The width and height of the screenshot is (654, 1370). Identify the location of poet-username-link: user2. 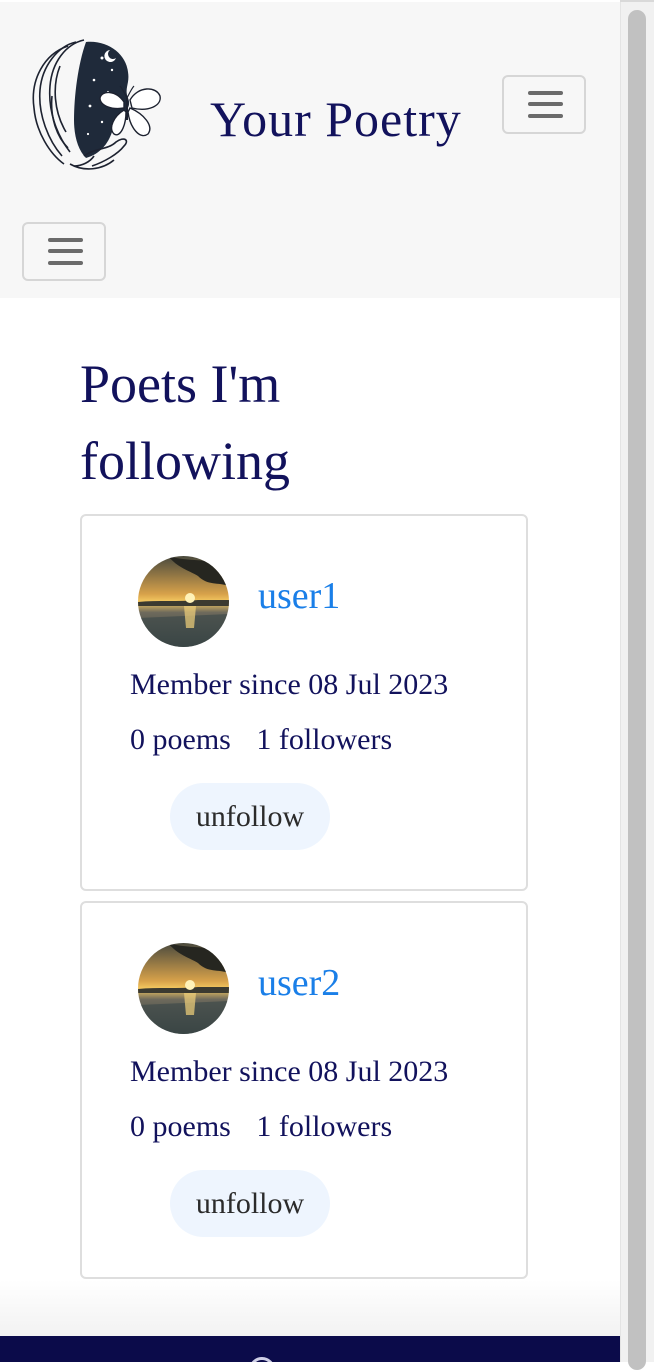
(299, 983).